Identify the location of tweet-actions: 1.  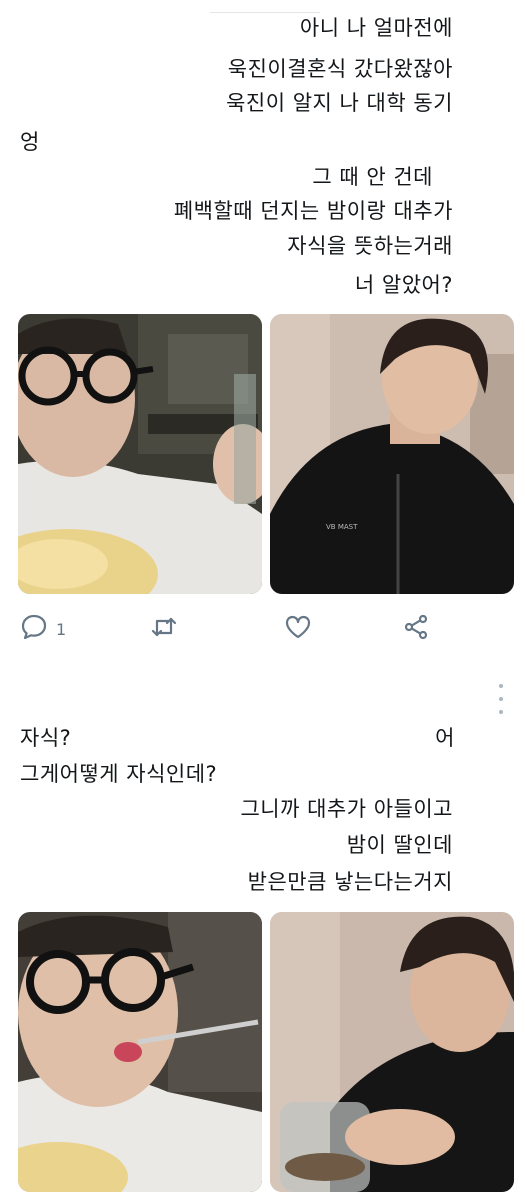
(240, 629).